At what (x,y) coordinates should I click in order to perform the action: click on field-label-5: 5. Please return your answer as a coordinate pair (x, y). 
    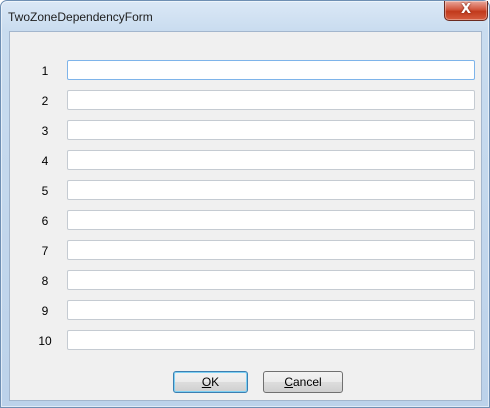
    Looking at the image, I should click on (45, 191).